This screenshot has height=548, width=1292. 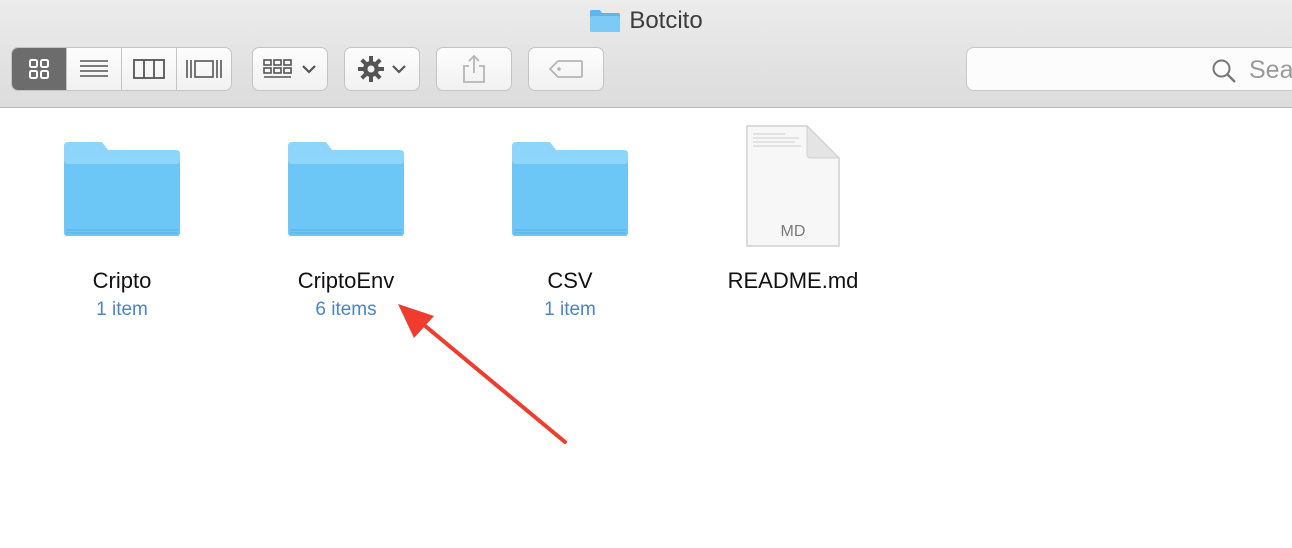 I want to click on annotation-arrow, so click(x=482, y=374).